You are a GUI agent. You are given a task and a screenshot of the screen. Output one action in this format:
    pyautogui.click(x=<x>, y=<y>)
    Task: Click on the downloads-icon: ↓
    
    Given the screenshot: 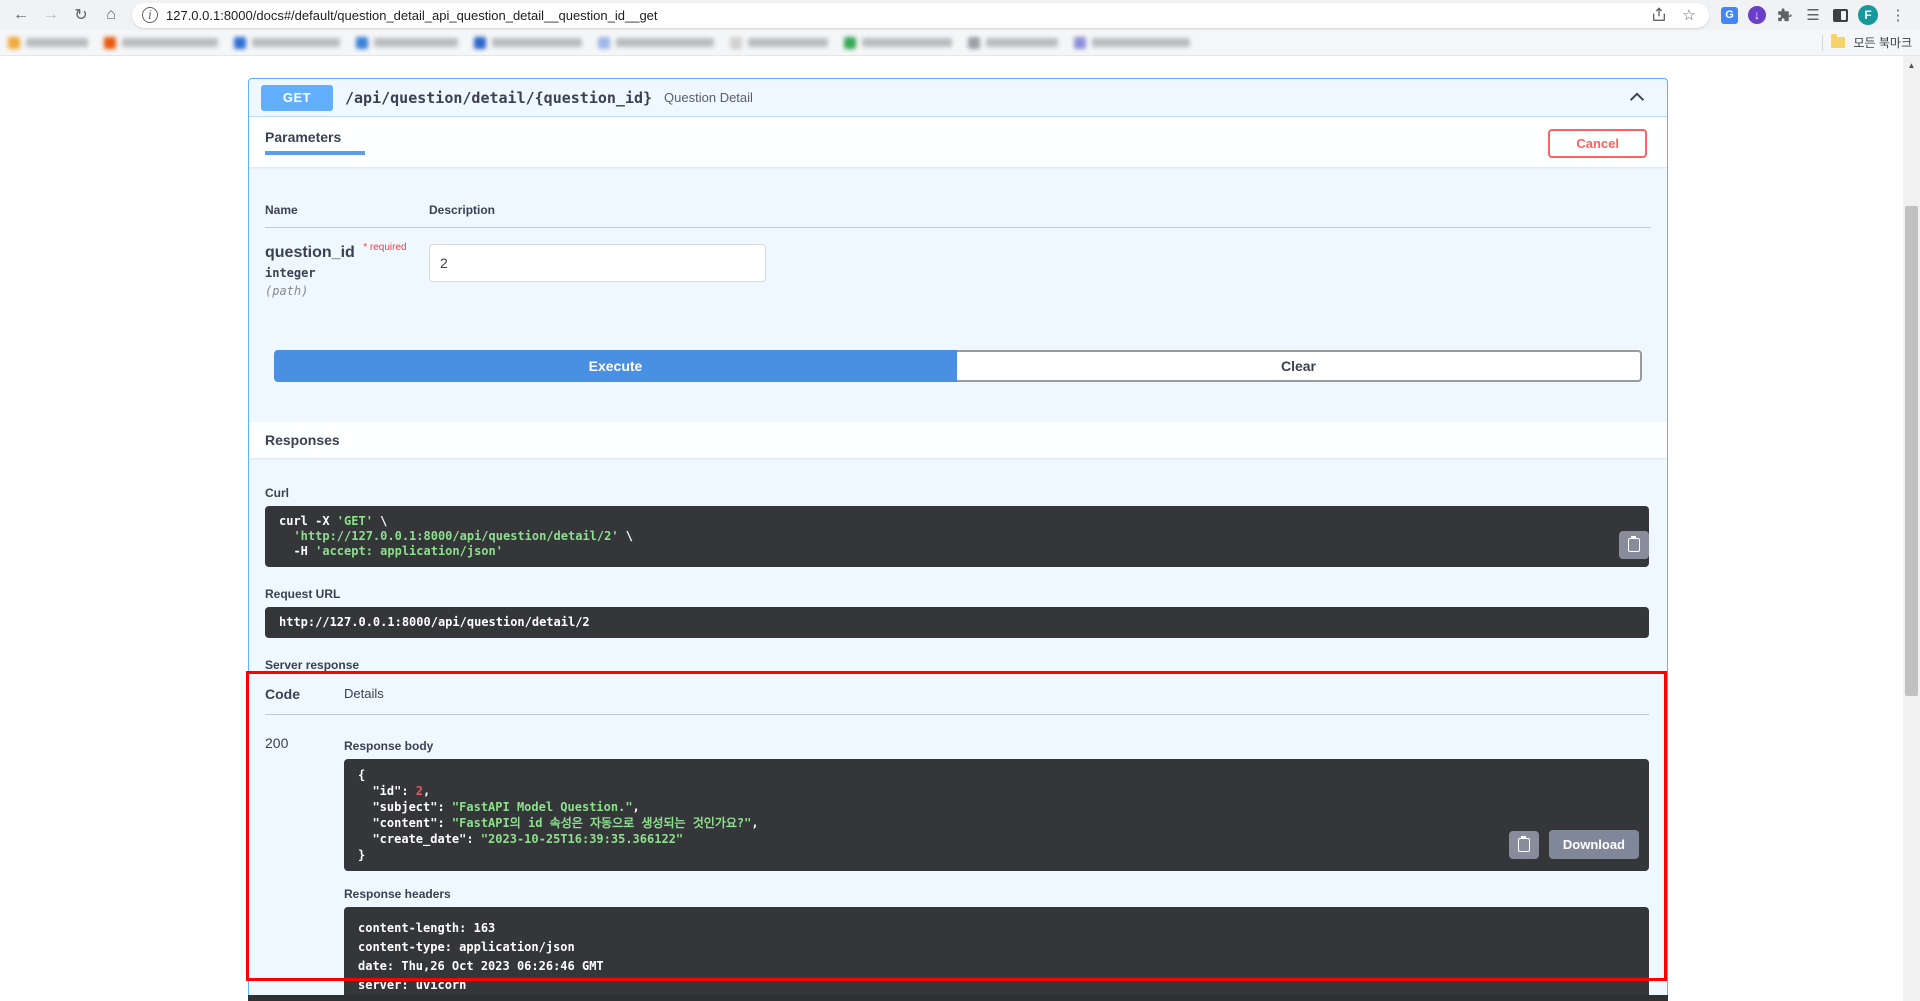 What is the action you would take?
    pyautogui.click(x=1757, y=15)
    